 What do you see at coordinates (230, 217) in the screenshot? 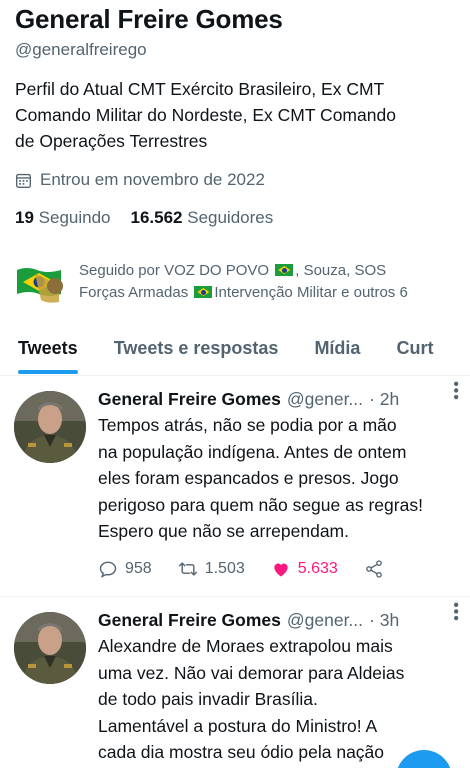
I see `followers-label: Seguidores` at bounding box center [230, 217].